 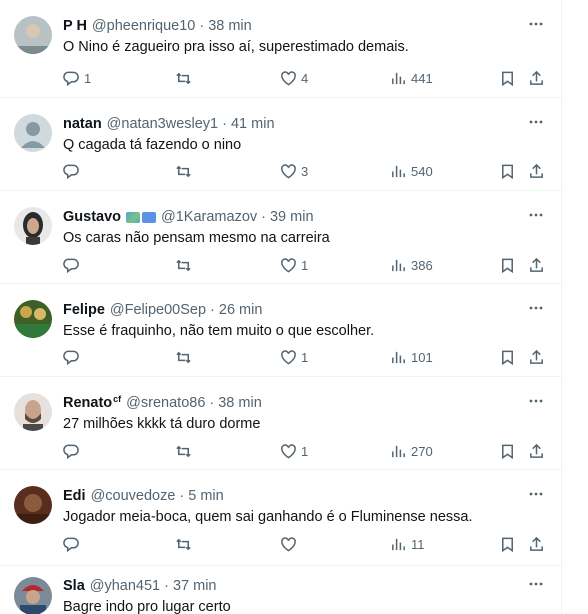 What do you see at coordinates (288, 544) in the screenshot?
I see `like-button` at bounding box center [288, 544].